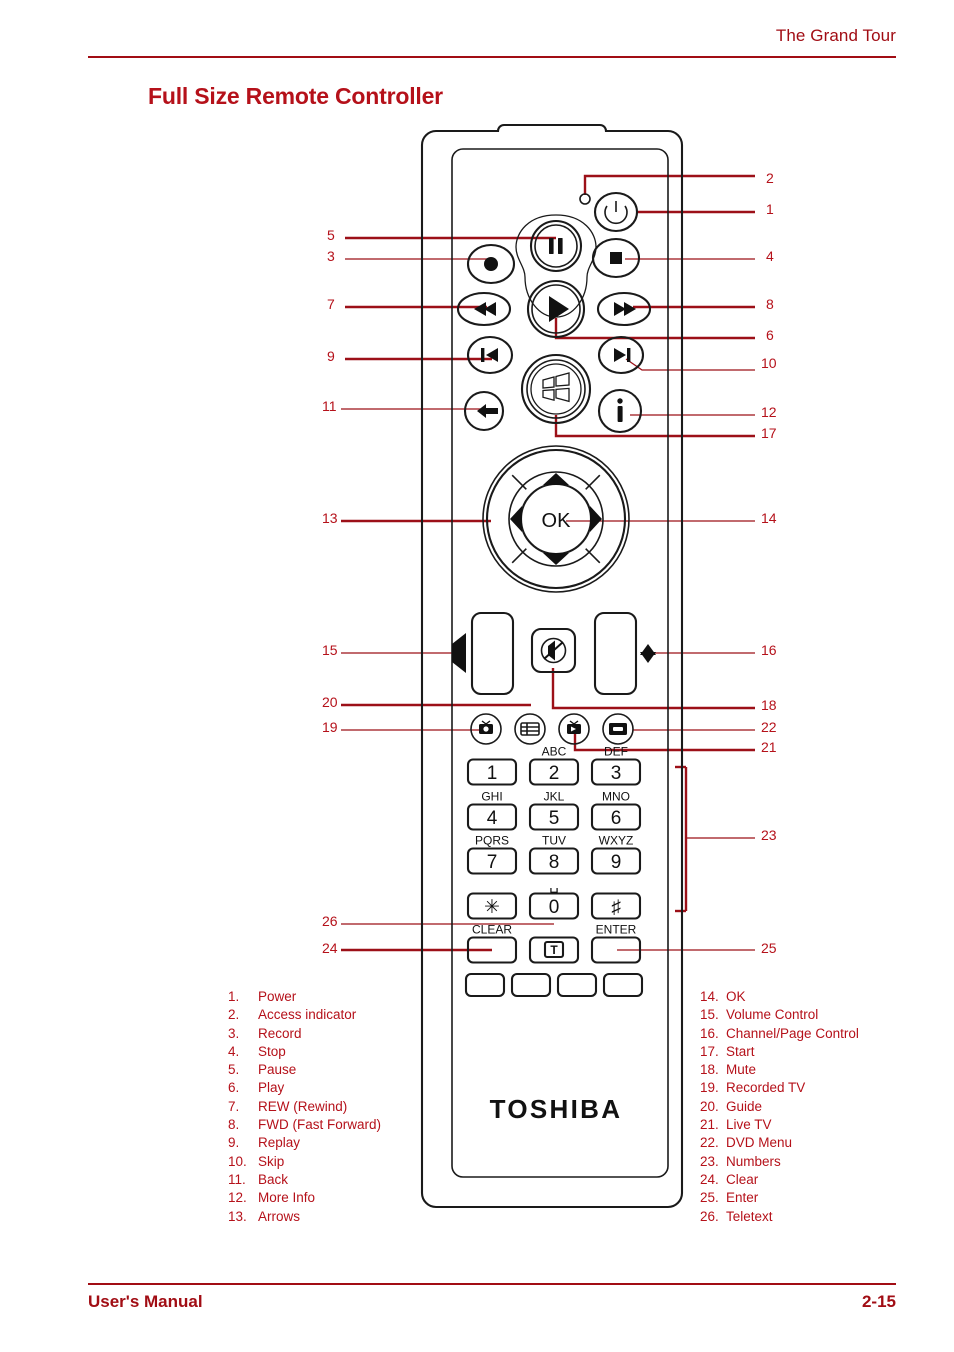 Image resolution: width=954 pixels, height=1352 pixels. I want to click on callout-number-11: 11, so click(329, 406).